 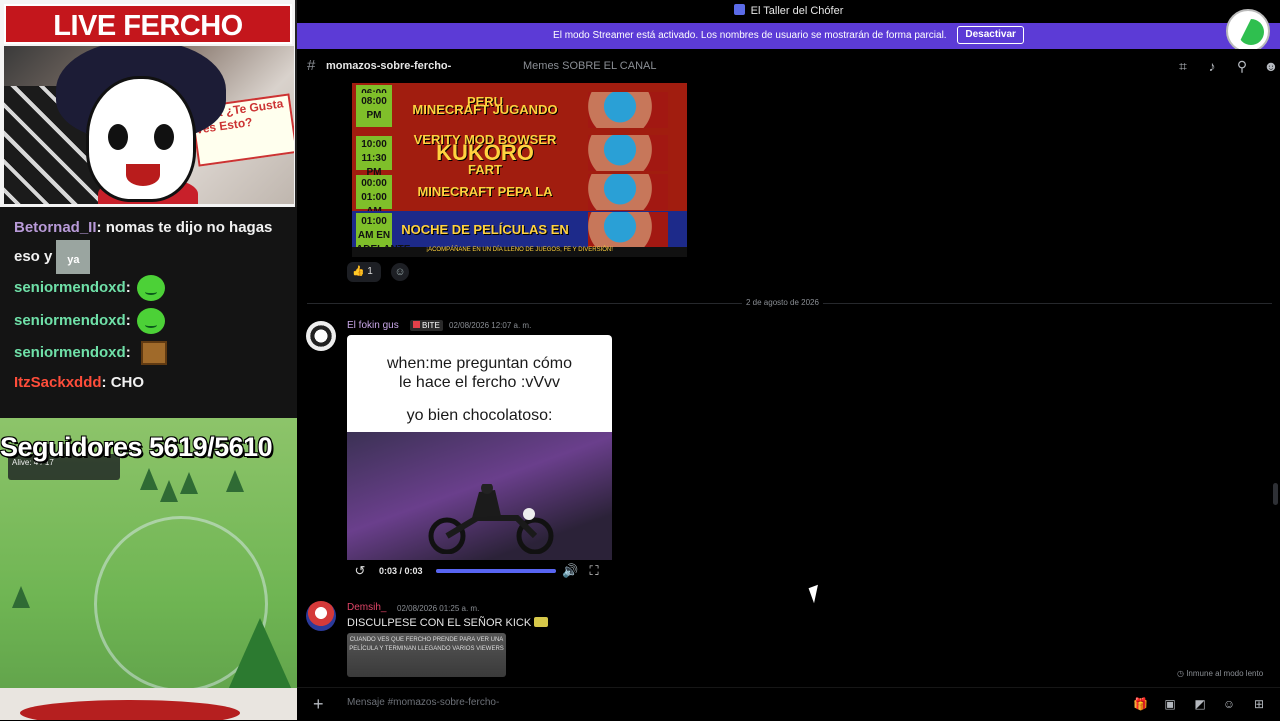 What do you see at coordinates (401, 571) in the screenshot?
I see `video-time: 0:03 / 0:03` at bounding box center [401, 571].